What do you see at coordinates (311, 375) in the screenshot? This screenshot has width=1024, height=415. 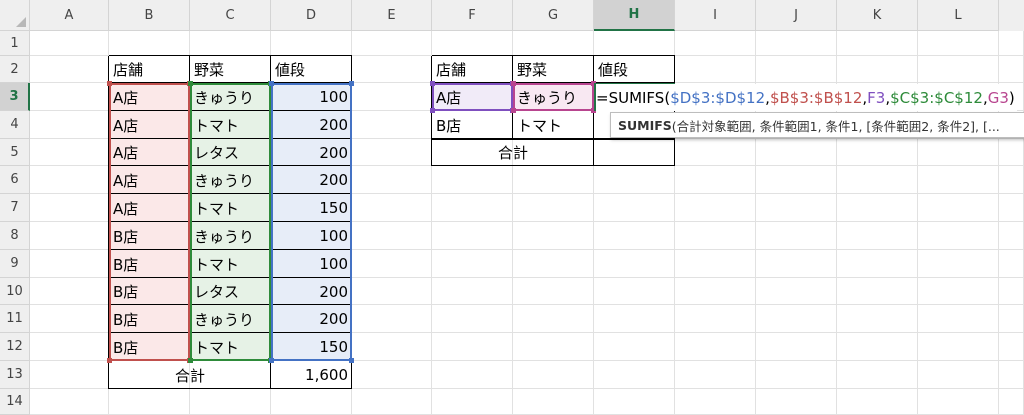 I see `left-total-value: 1,600` at bounding box center [311, 375].